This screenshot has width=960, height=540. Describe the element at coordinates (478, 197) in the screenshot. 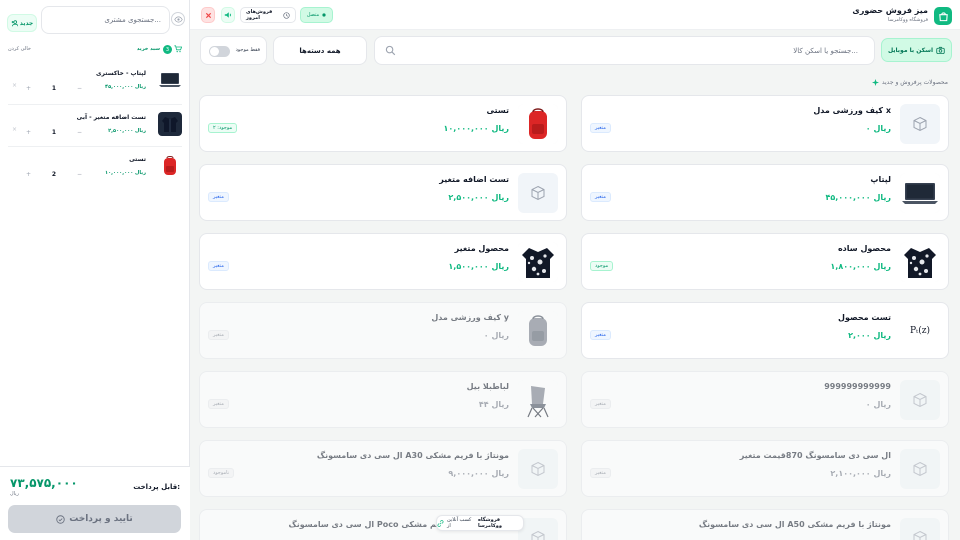

I see `product-price: ۲,۵۰۰,۰۰۰ ریال` at that location.